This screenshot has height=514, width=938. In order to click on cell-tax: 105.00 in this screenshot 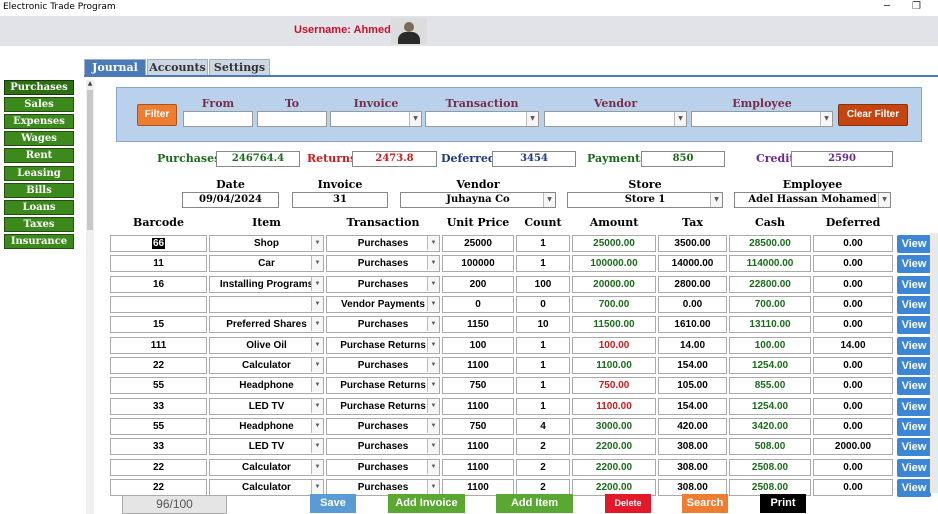, I will do `click(692, 385)`.